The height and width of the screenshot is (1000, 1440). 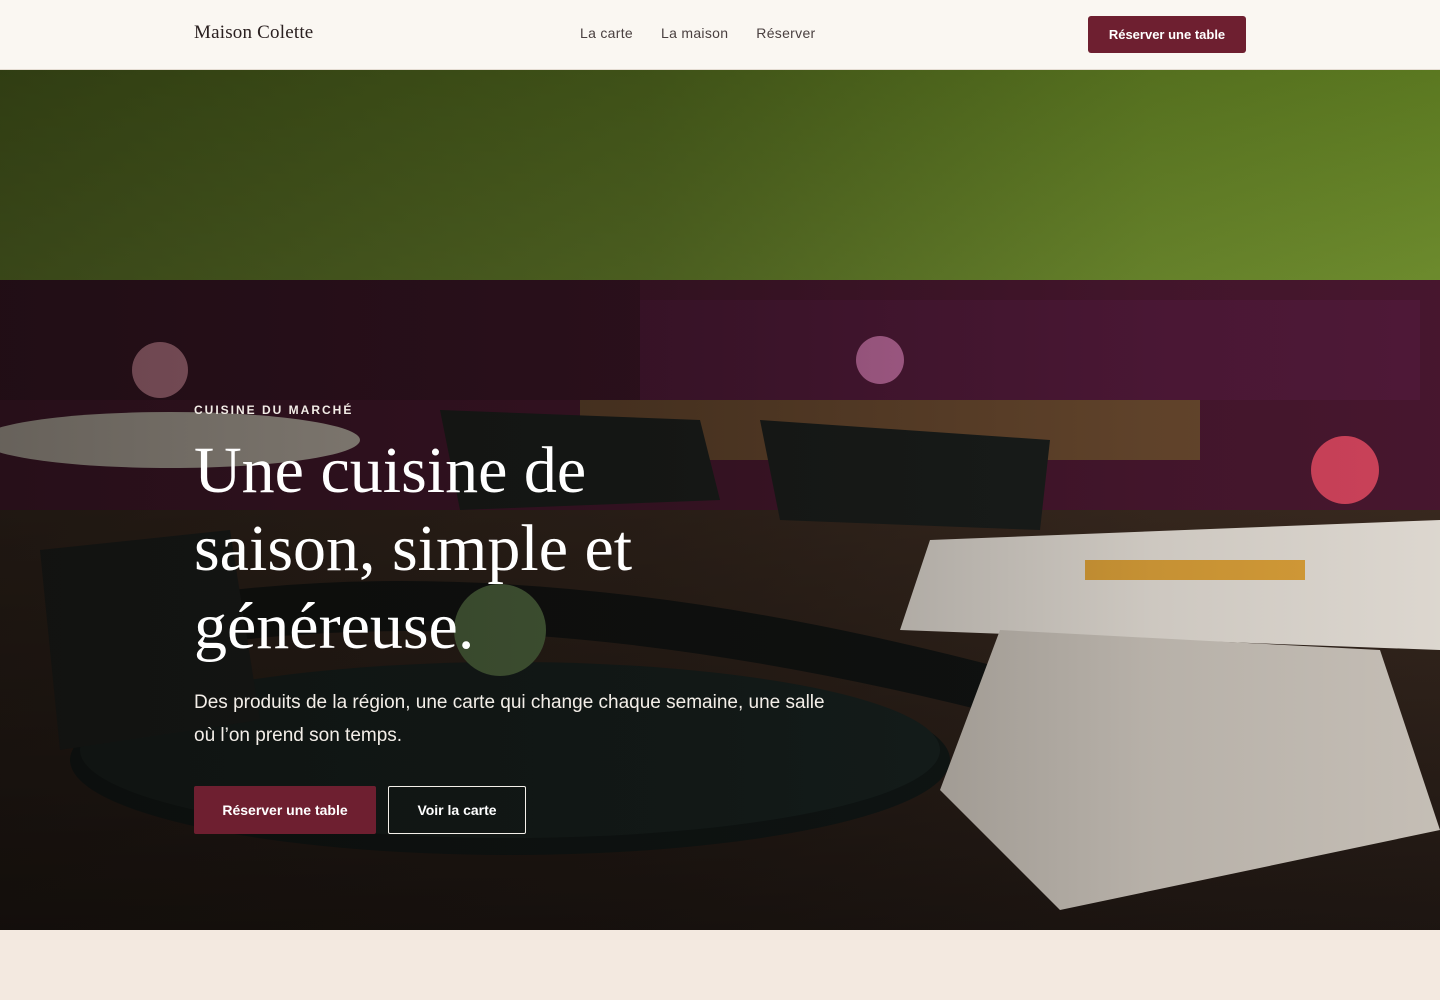 I want to click on hero-actions: Réserver une table Voir la carte, so click(x=360, y=810).